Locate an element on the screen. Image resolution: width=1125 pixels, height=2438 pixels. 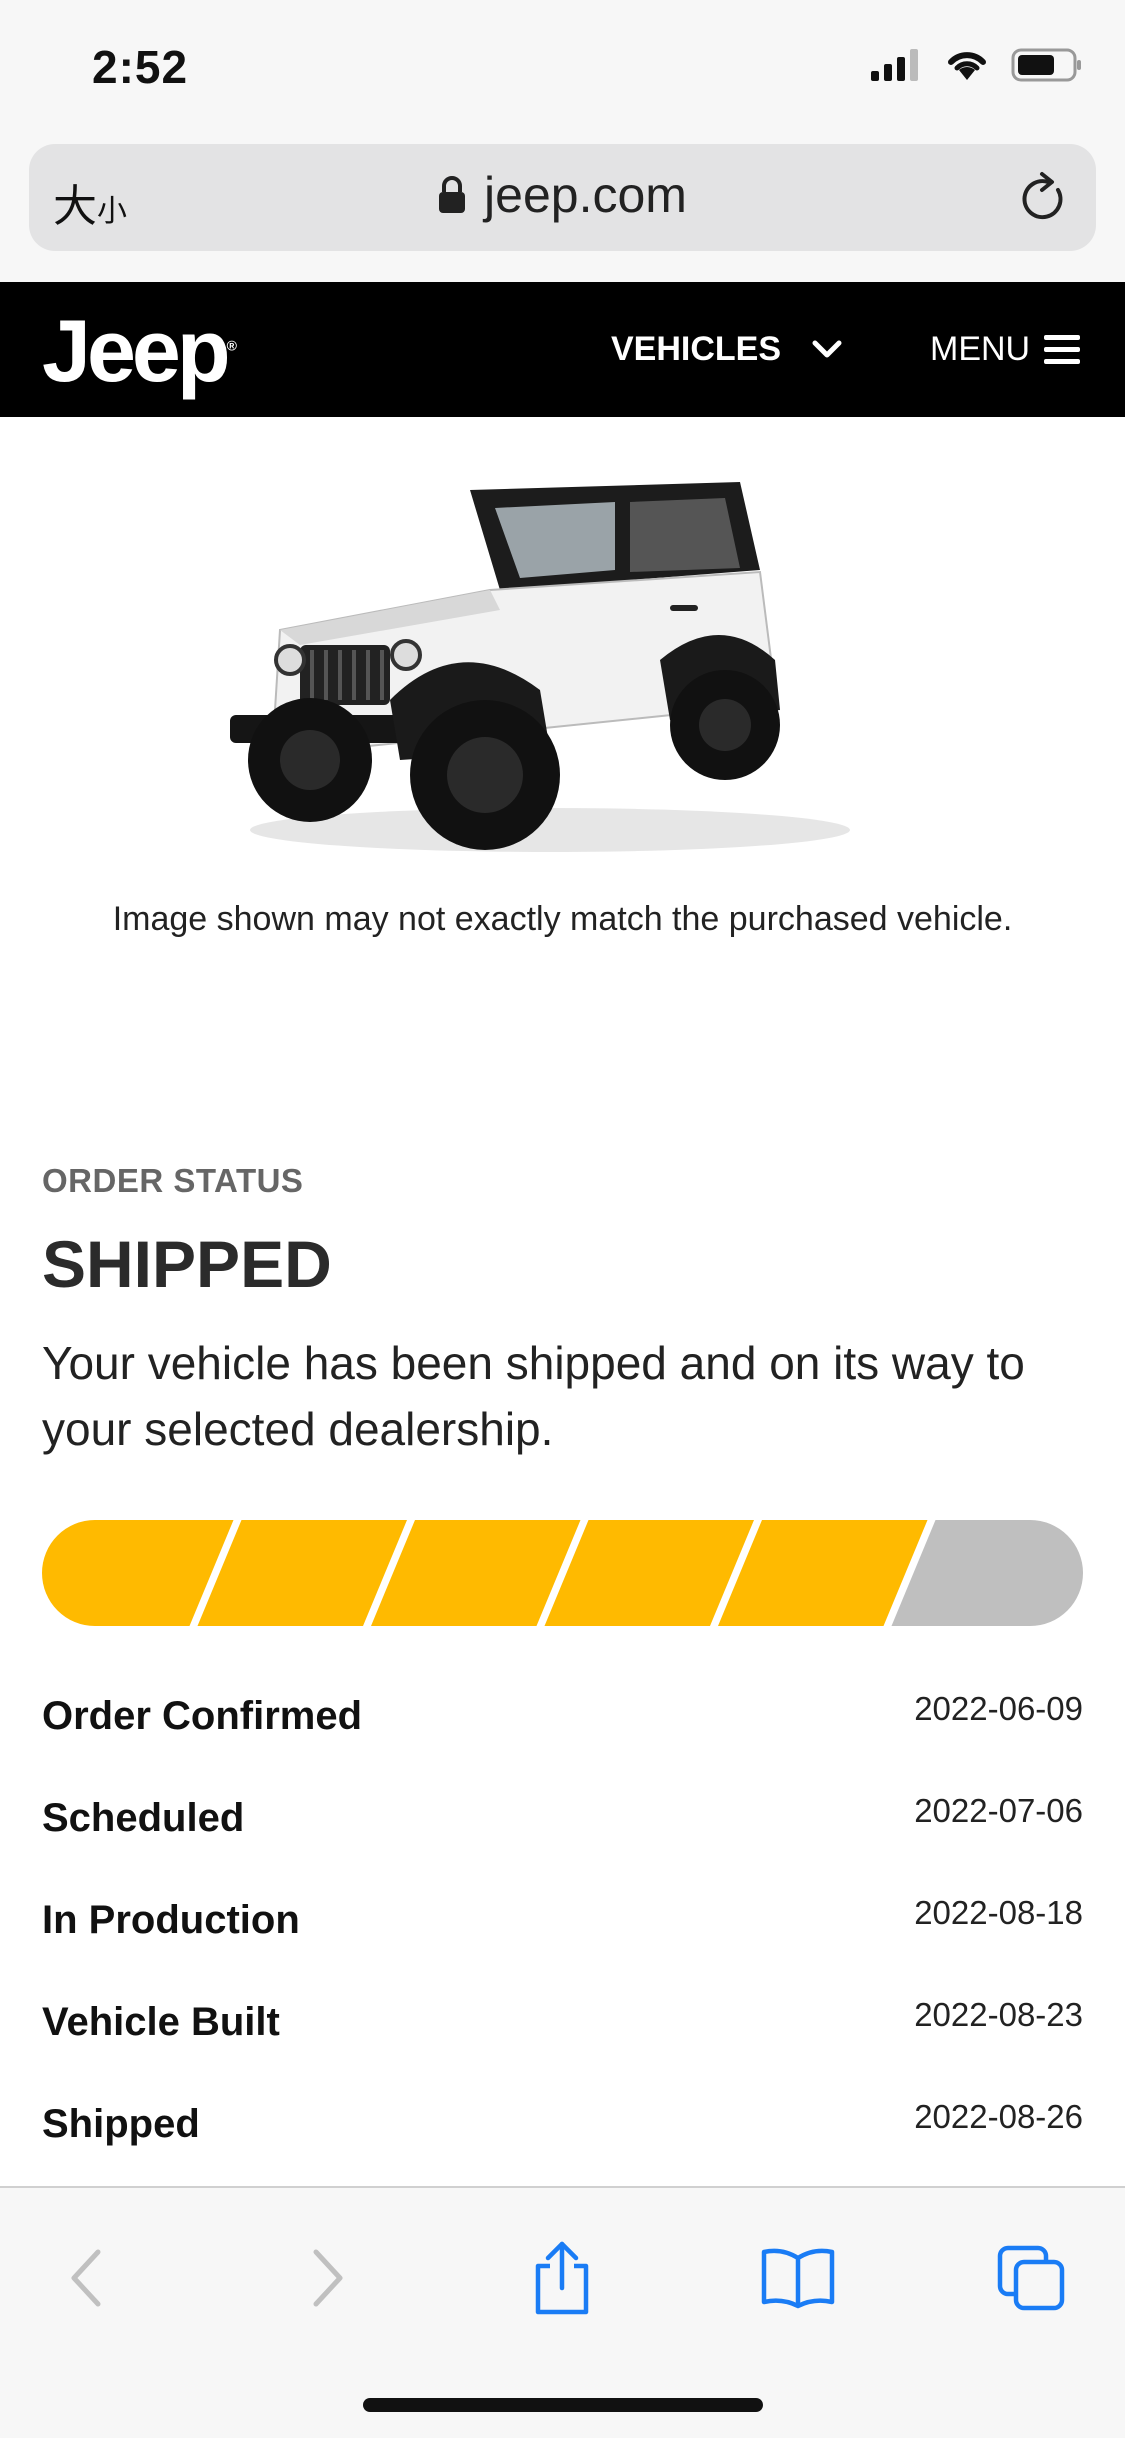
forward-button is located at coordinates (328, 2278).